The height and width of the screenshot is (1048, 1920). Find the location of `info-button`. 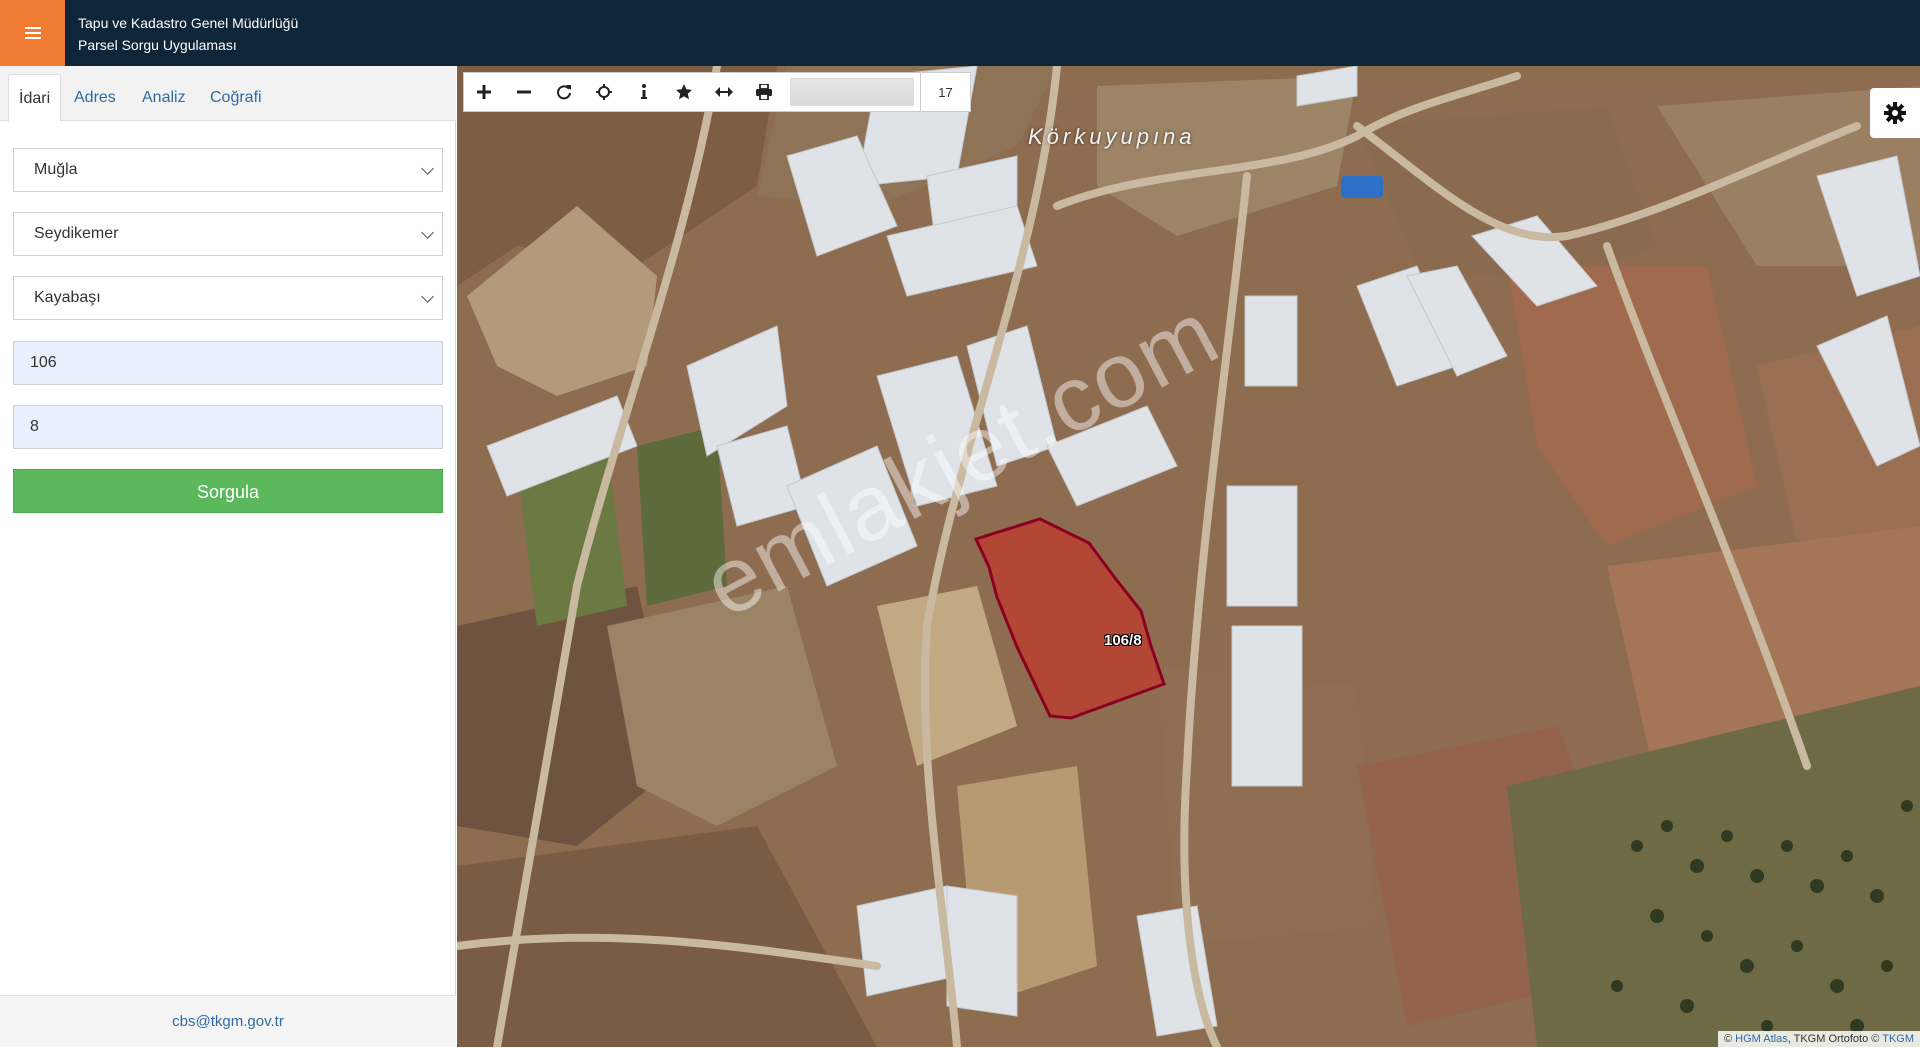

info-button is located at coordinates (644, 92).